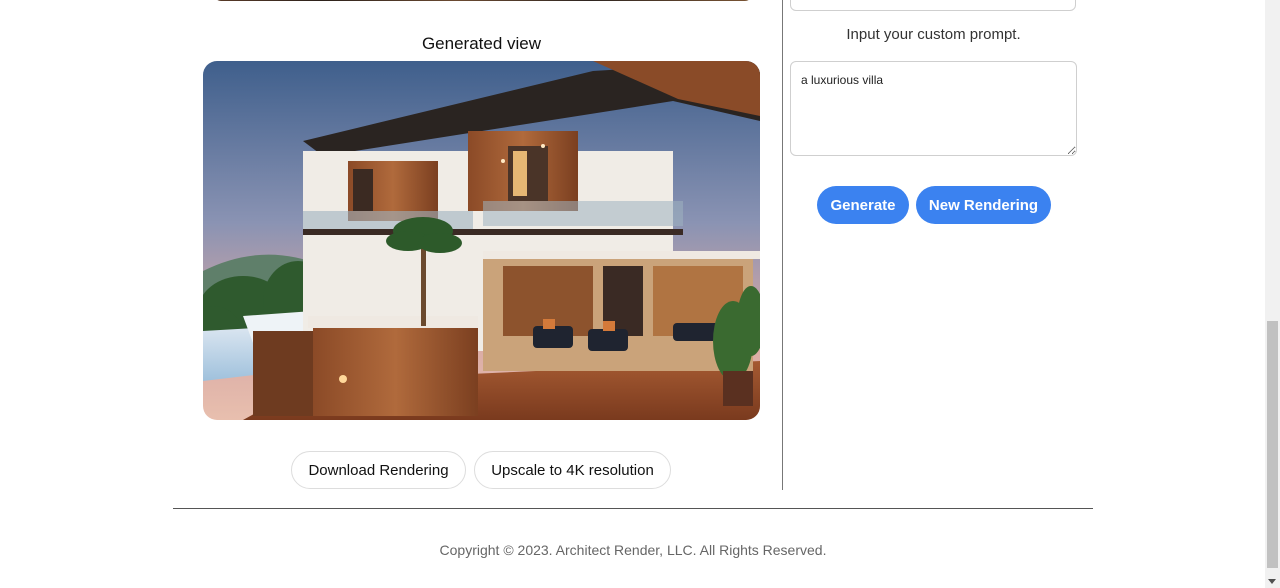 The height and width of the screenshot is (588, 1280). I want to click on generated-view-title: Generated view, so click(481, 43).